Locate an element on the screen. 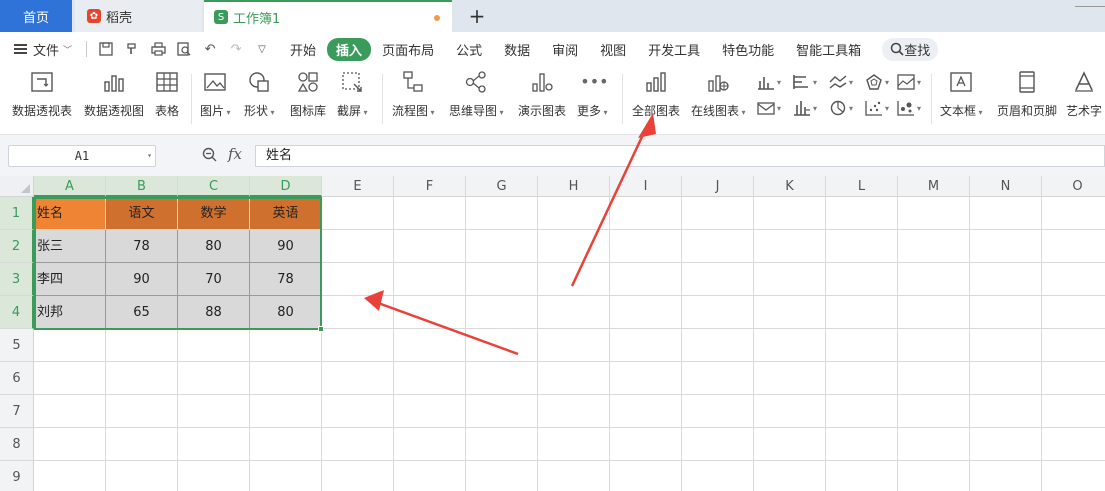  cell-d2: 90 is located at coordinates (286, 246).